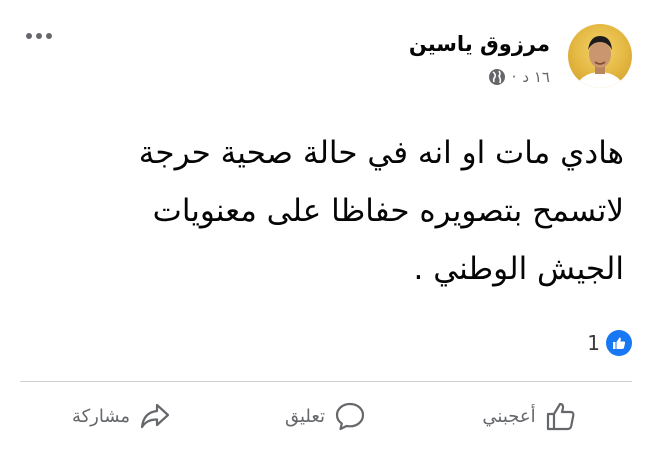 This screenshot has width=650, height=453. Describe the element at coordinates (327, 54) in the screenshot. I see `post-header: مرزوق ياسين ١٦ د ·` at that location.